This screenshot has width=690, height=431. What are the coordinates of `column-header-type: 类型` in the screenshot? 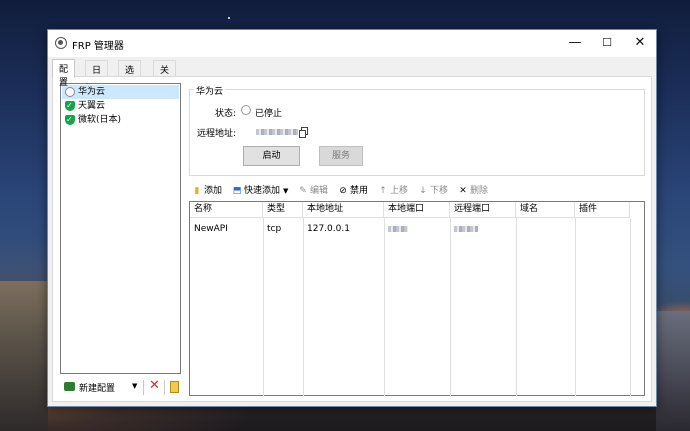 It's located at (283, 210).